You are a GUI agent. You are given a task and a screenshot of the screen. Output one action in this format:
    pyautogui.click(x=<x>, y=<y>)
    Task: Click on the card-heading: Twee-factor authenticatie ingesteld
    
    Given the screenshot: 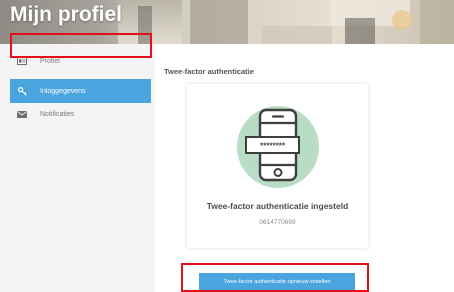 What is the action you would take?
    pyautogui.click(x=277, y=206)
    